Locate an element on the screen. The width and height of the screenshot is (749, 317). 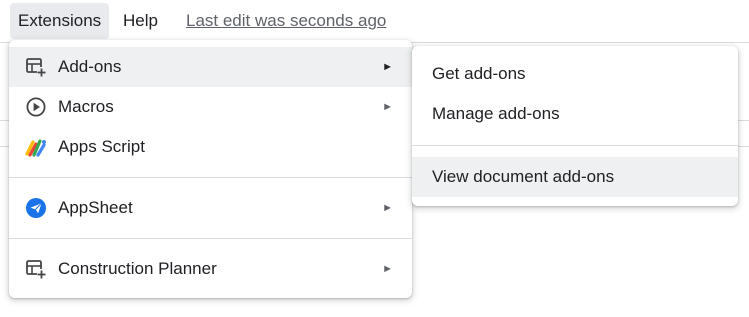
menu-item-add-ons: Add-ons ► is located at coordinates (210, 67).